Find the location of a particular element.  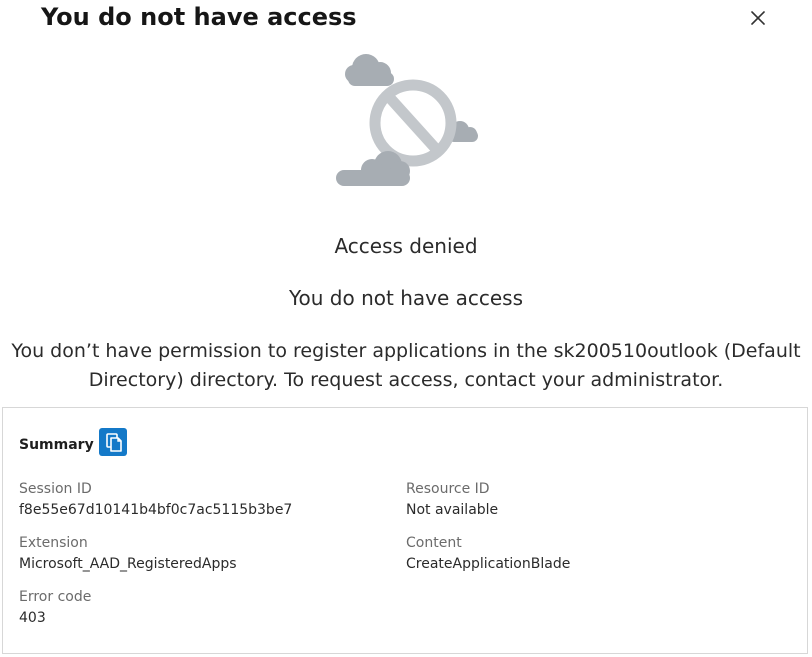

content-label: Content is located at coordinates (434, 543).